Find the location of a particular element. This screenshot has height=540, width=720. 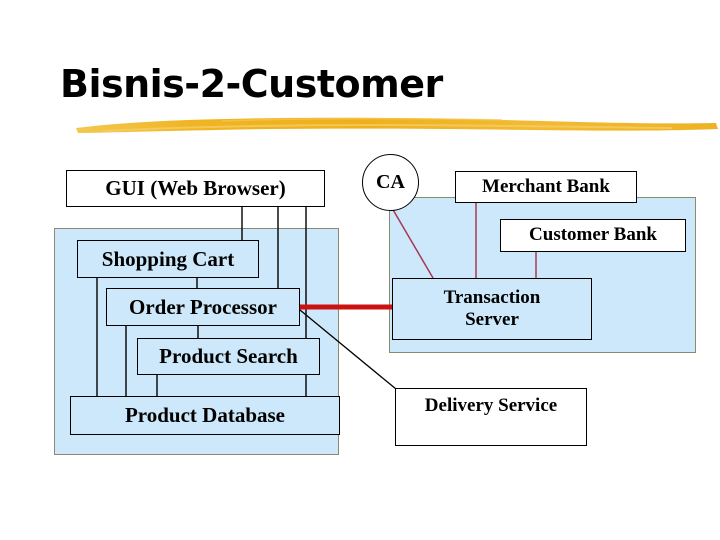

node-certificate-authority-label: CA is located at coordinates (390, 182).